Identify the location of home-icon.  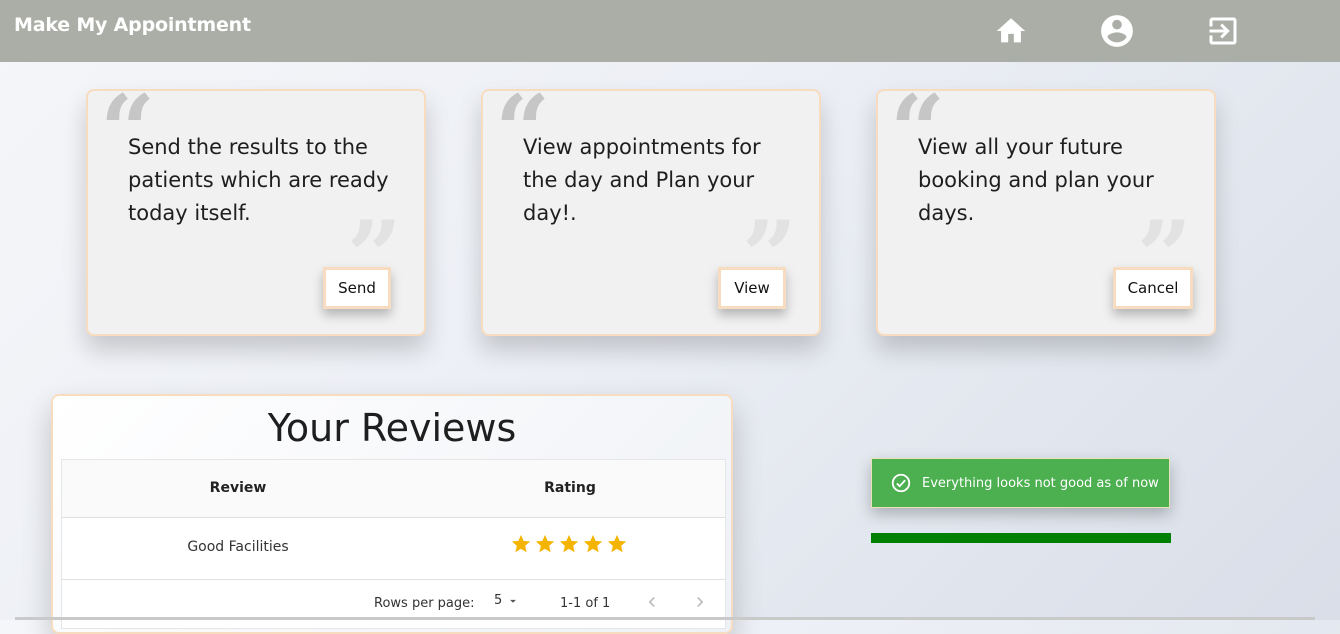
(1011, 30).